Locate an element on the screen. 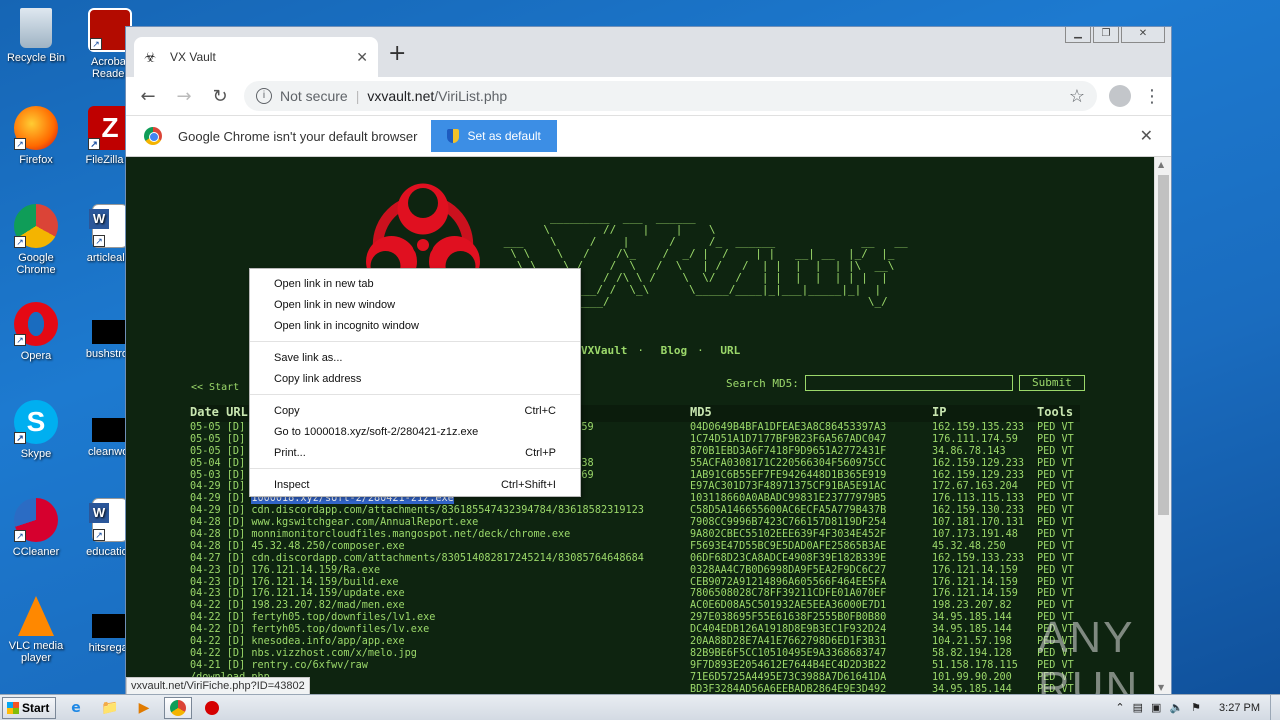 The width and height of the screenshot is (1280, 720). close-window-button: ✕ is located at coordinates (1143, 35).